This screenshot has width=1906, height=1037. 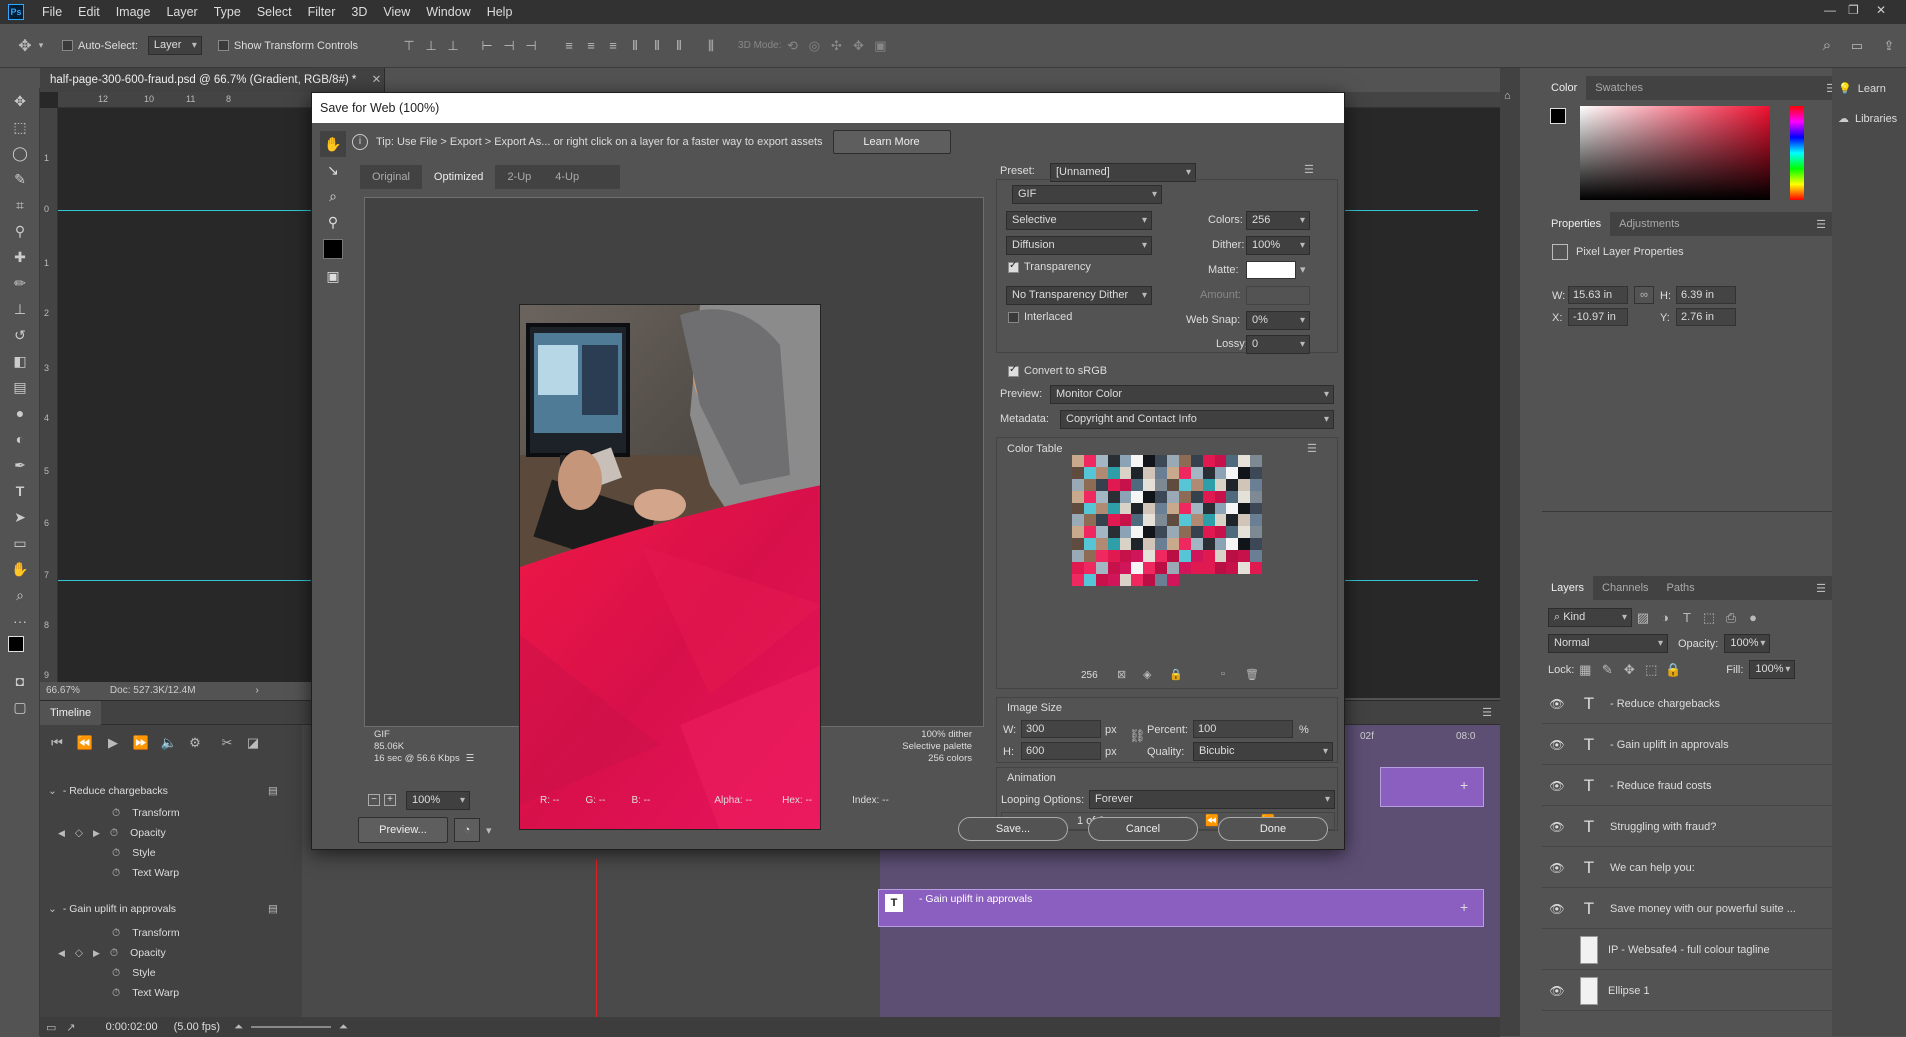 I want to click on screen-mode-icon: ▢, so click(x=20, y=707).